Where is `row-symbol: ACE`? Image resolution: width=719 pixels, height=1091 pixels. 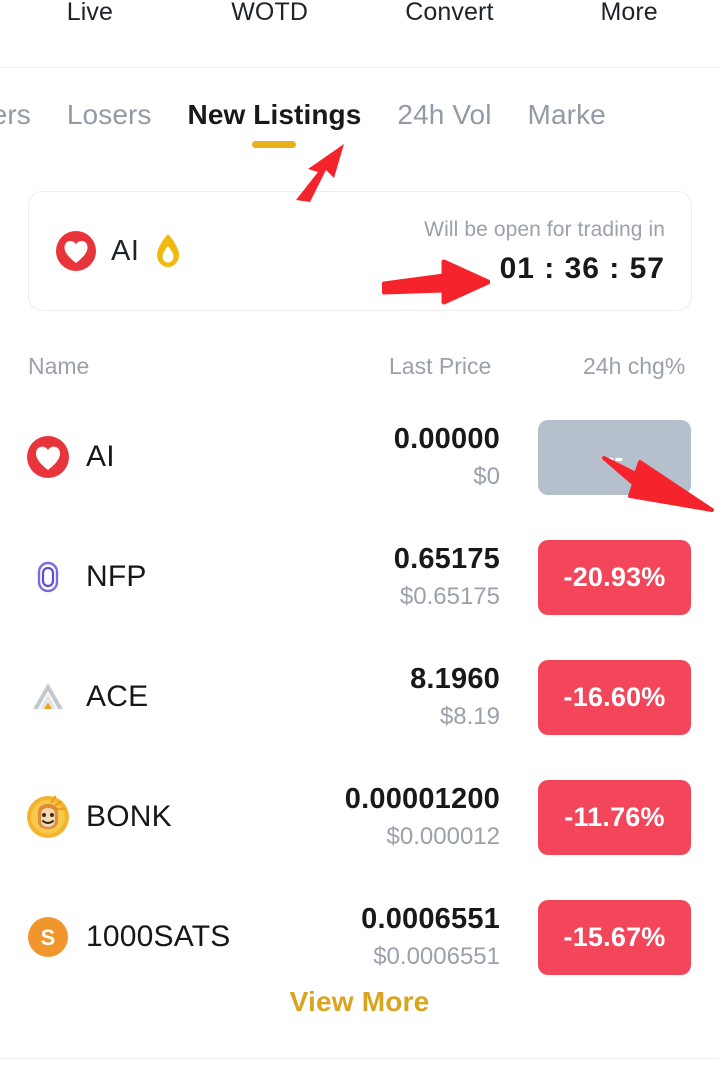 row-symbol: ACE is located at coordinates (117, 696).